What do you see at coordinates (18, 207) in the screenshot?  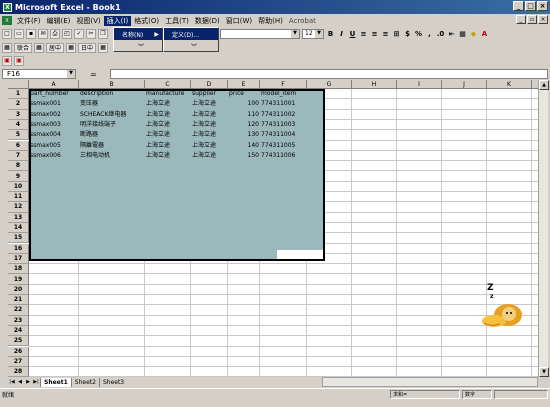 I see `row-header: 12` at bounding box center [18, 207].